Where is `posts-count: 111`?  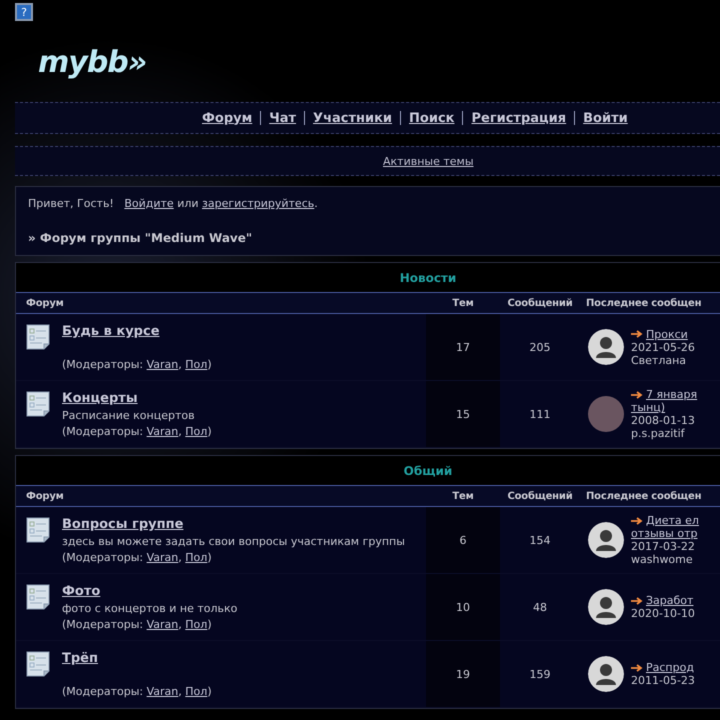
posts-count: 111 is located at coordinates (540, 414).